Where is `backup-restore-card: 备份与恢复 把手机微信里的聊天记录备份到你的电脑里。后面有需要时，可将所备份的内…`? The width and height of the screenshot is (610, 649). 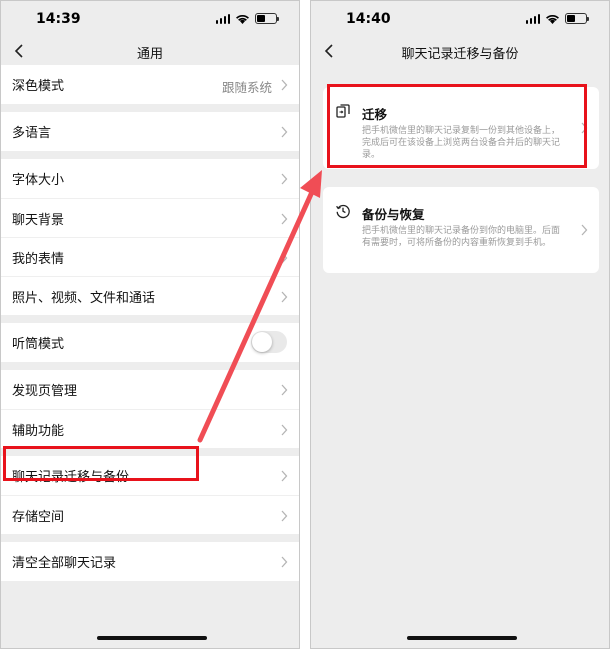
backup-restore-card: 备份与恢复 把手机微信里的聊天记录备份到你的电脑里。后面有需要时，可将所备份的内… is located at coordinates (461, 230).